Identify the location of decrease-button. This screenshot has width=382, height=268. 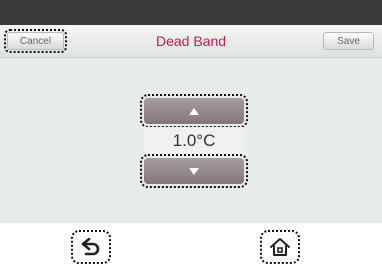
(194, 171).